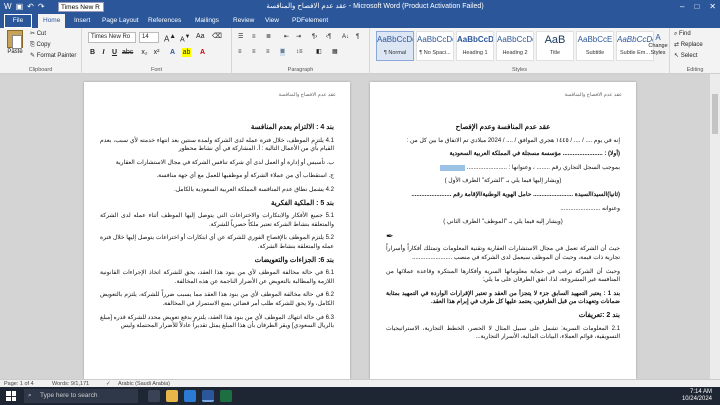  Describe the element at coordinates (292, 127) in the screenshot. I see `clause-heading: بند 4 : الالتزام بعدم المنافسة` at that location.